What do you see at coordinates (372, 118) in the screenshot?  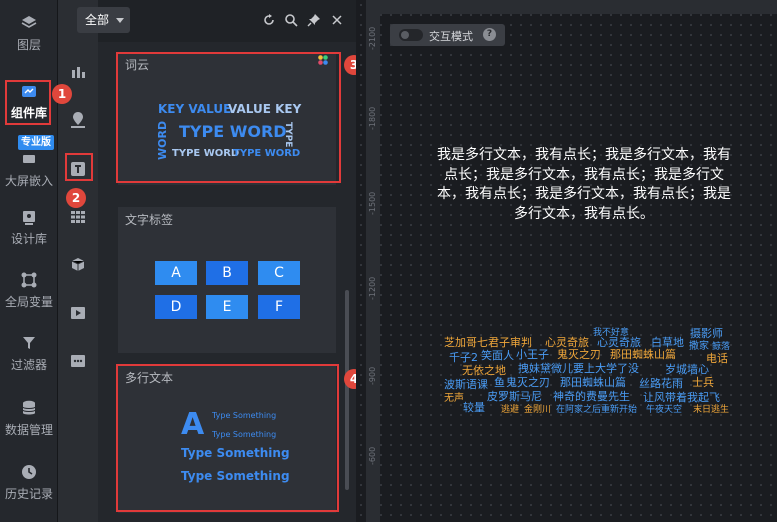 I see `ruler-label: -1800` at bounding box center [372, 118].